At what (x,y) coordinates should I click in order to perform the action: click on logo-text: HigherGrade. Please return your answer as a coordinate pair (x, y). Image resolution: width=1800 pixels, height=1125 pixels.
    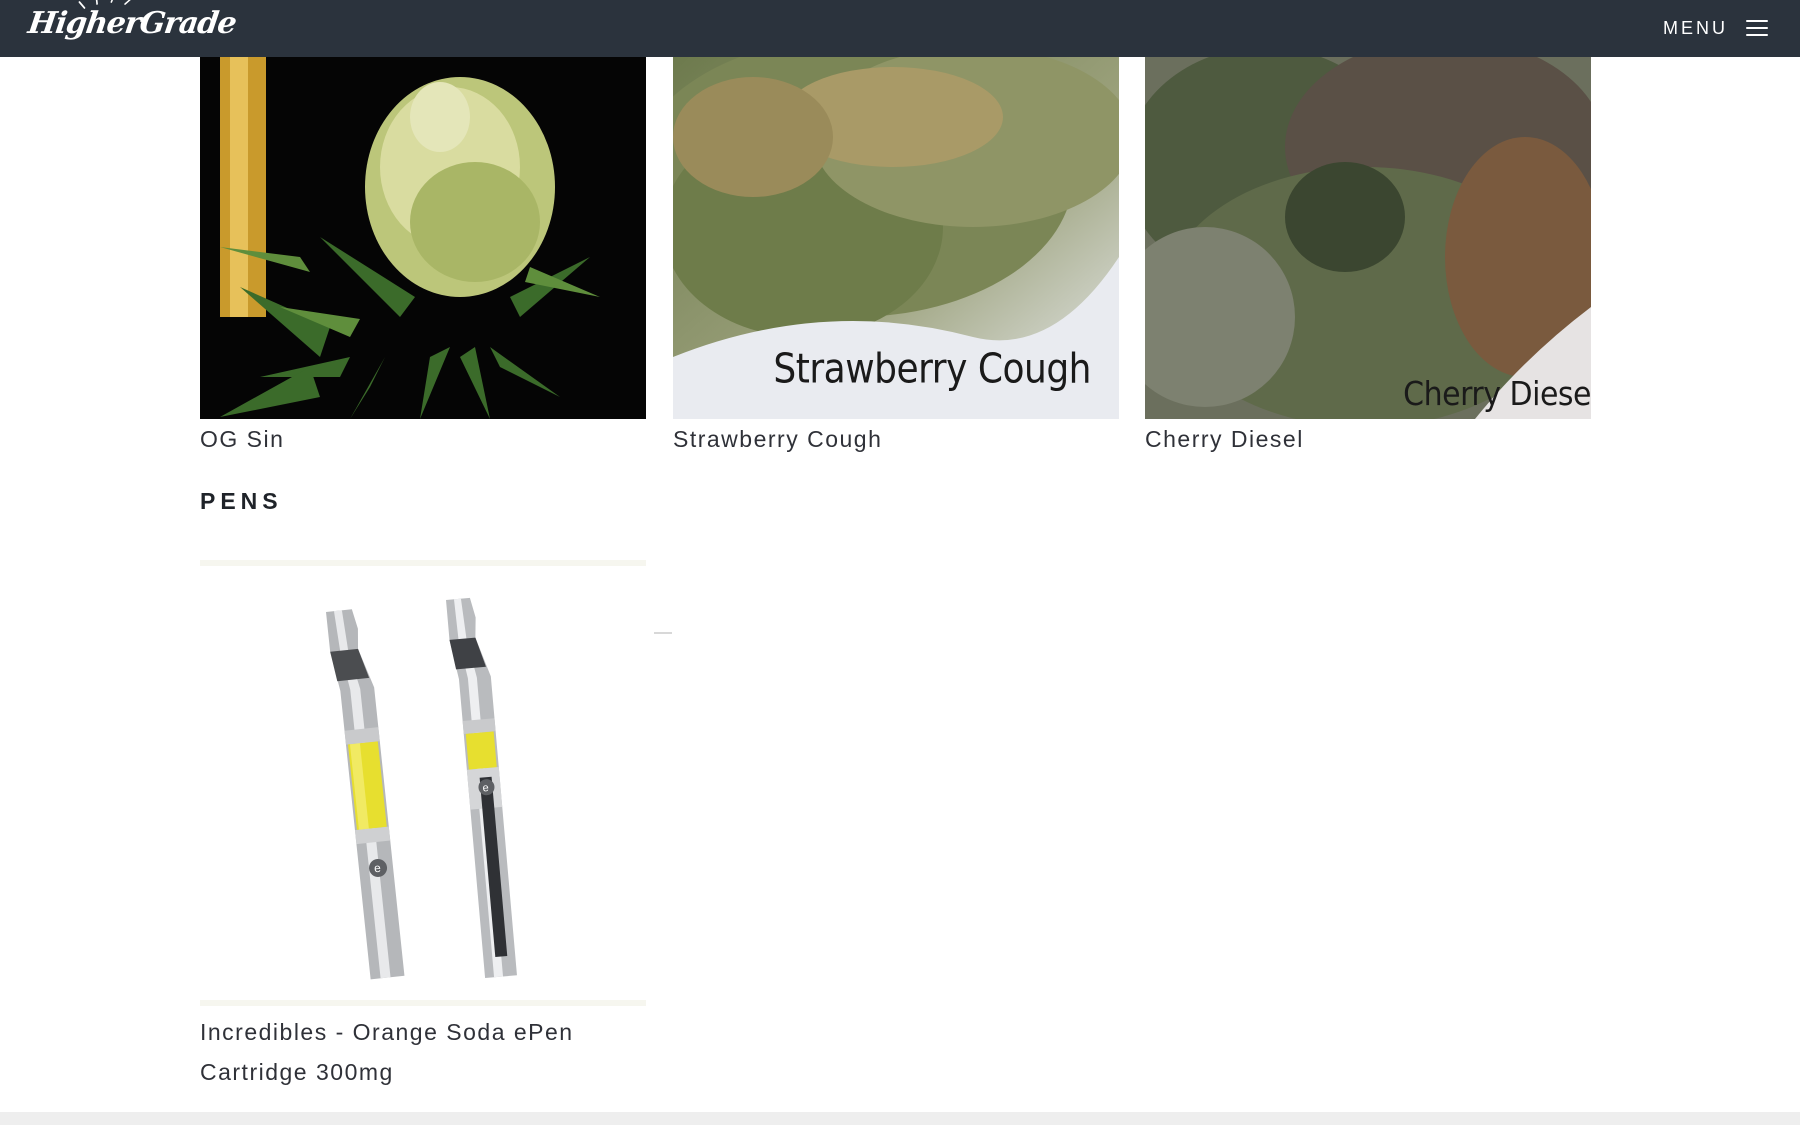
    Looking at the image, I should click on (132, 23).